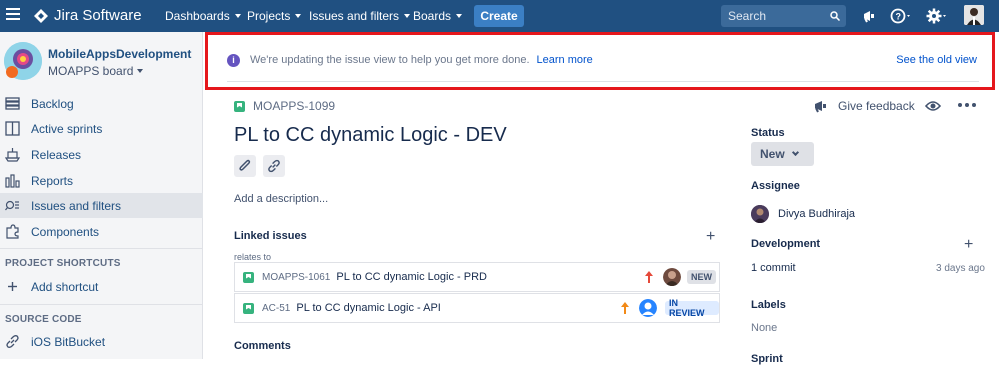  Describe the element at coordinates (803, 214) in the screenshot. I see `assignee-field: Divya Budhiraja` at that location.